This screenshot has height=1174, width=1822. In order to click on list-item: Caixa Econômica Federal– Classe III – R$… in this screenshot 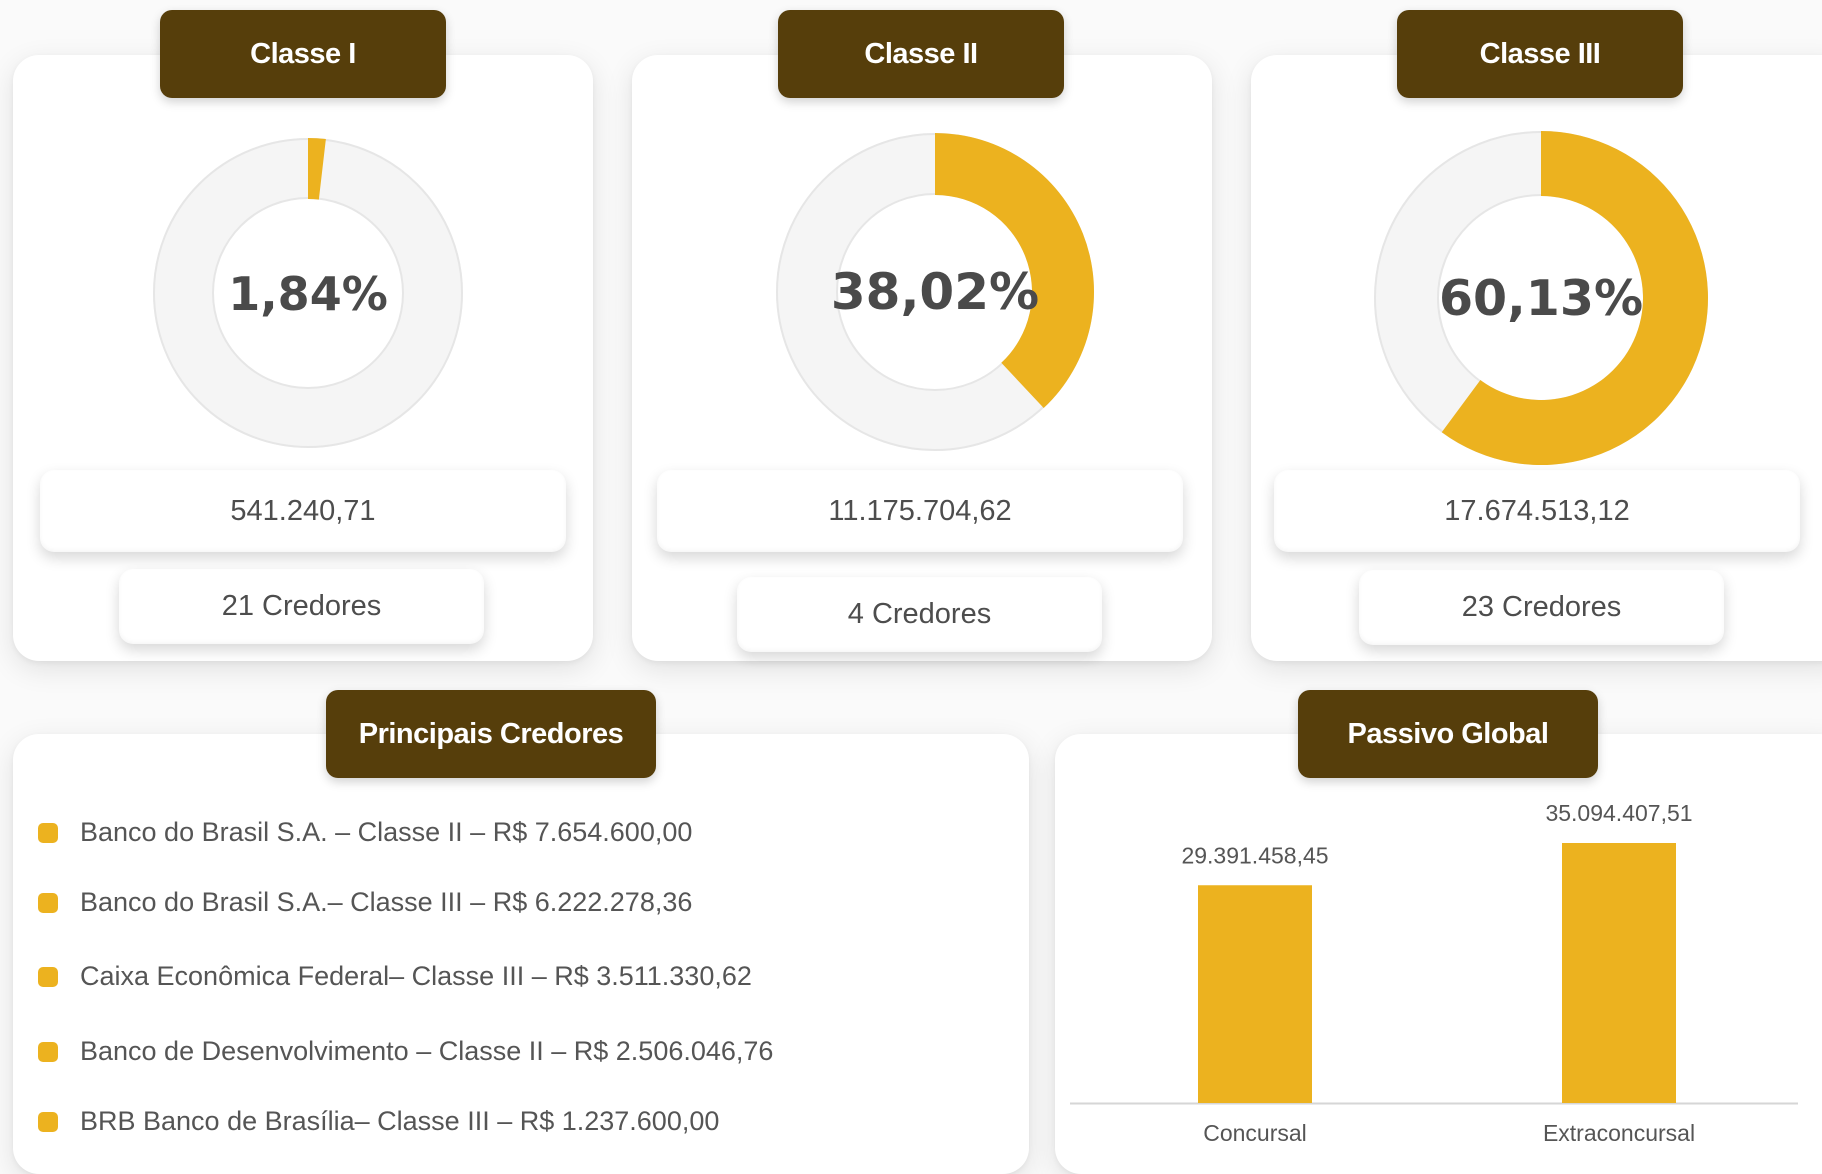, I will do `click(395, 976)`.